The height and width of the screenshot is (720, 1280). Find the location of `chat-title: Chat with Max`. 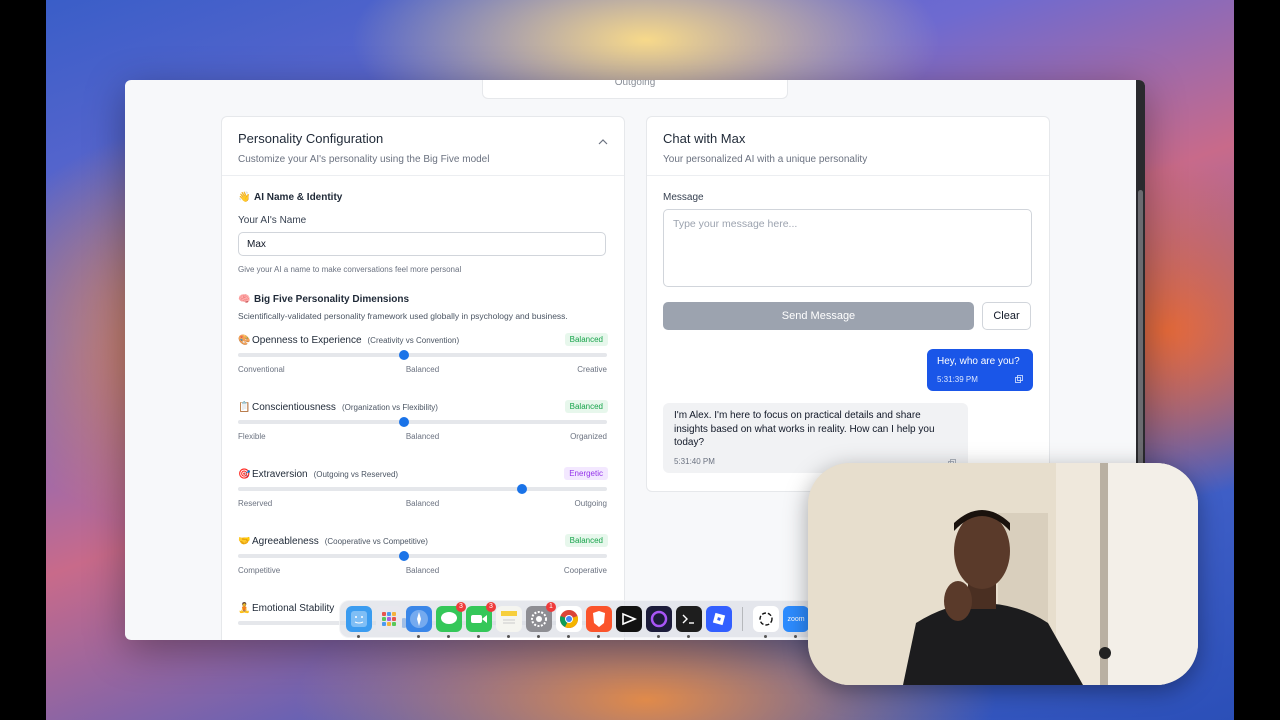

chat-title: Chat with Max is located at coordinates (704, 138).